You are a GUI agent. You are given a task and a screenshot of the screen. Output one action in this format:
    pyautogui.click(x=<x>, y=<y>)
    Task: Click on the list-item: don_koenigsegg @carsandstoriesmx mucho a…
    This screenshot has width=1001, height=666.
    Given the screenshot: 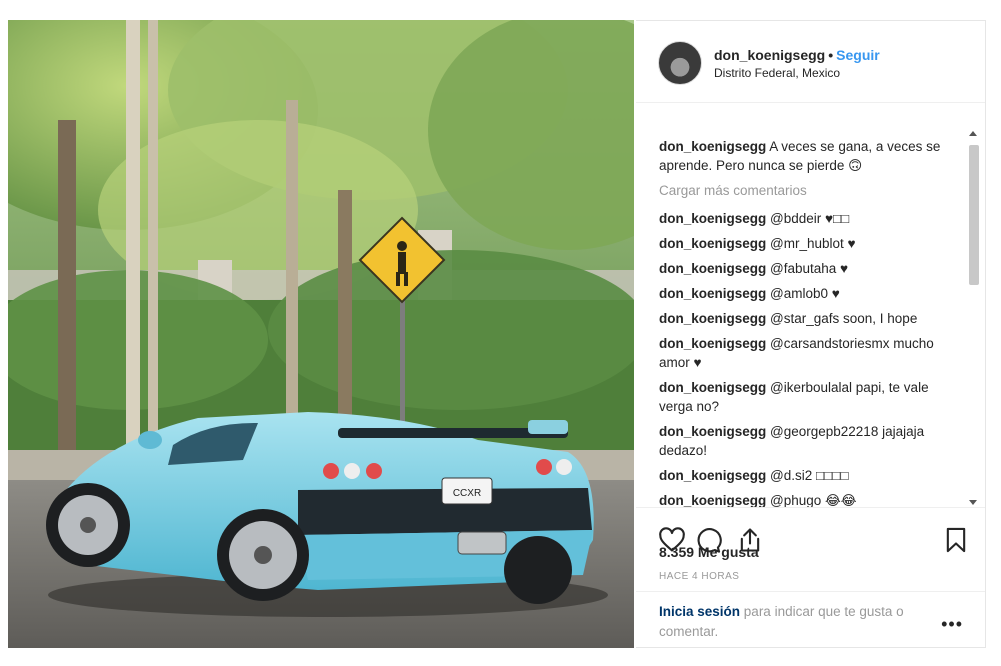 What is the action you would take?
    pyautogui.click(x=809, y=353)
    